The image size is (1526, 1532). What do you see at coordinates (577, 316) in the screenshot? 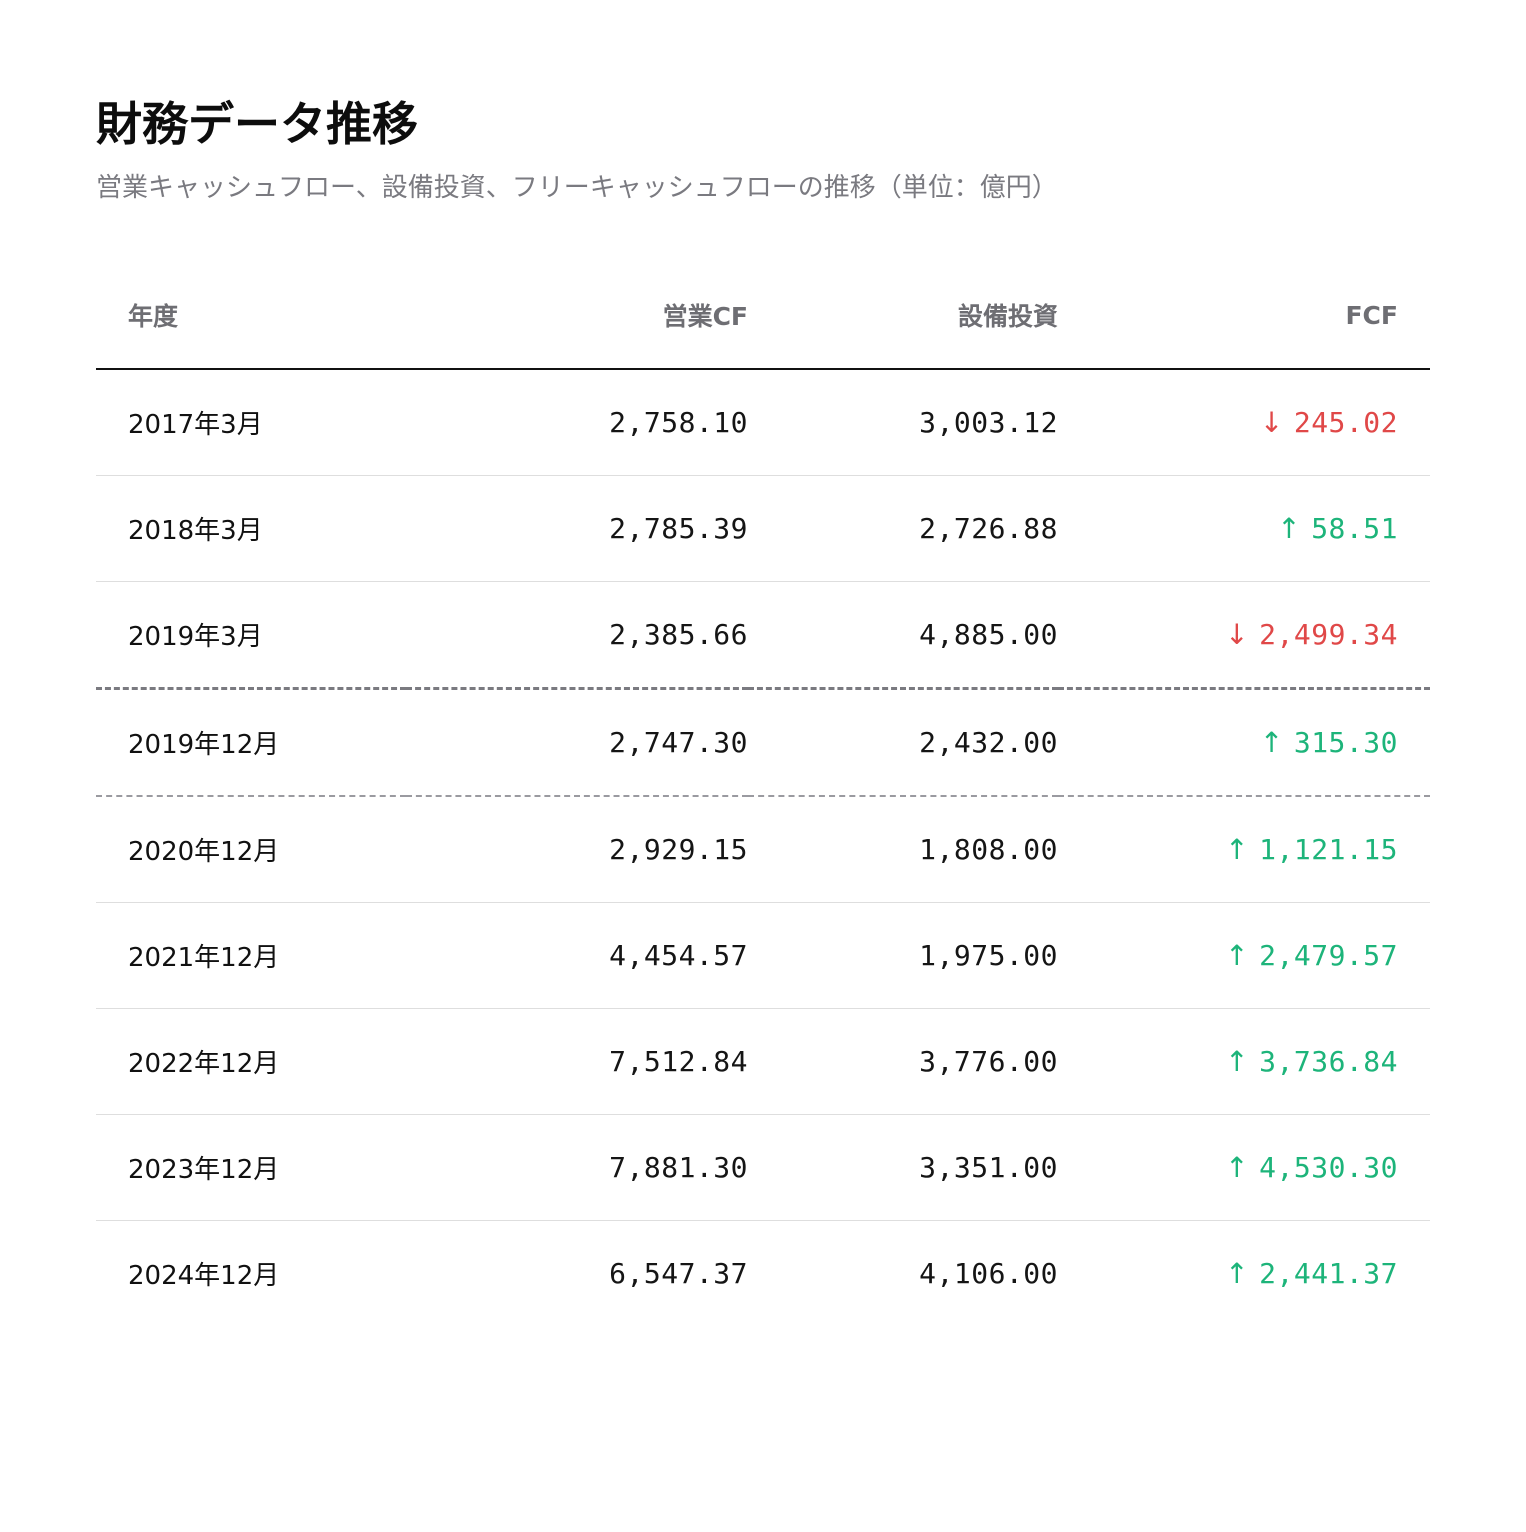
I see `column-header-operating-cf: 営業CF` at bounding box center [577, 316].